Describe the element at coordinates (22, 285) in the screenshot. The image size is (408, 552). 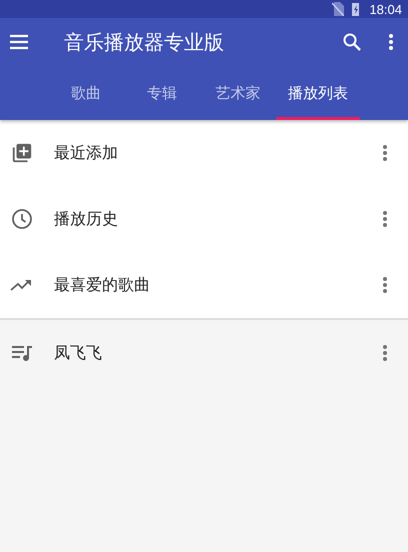
I see `trending-up-icon` at that location.